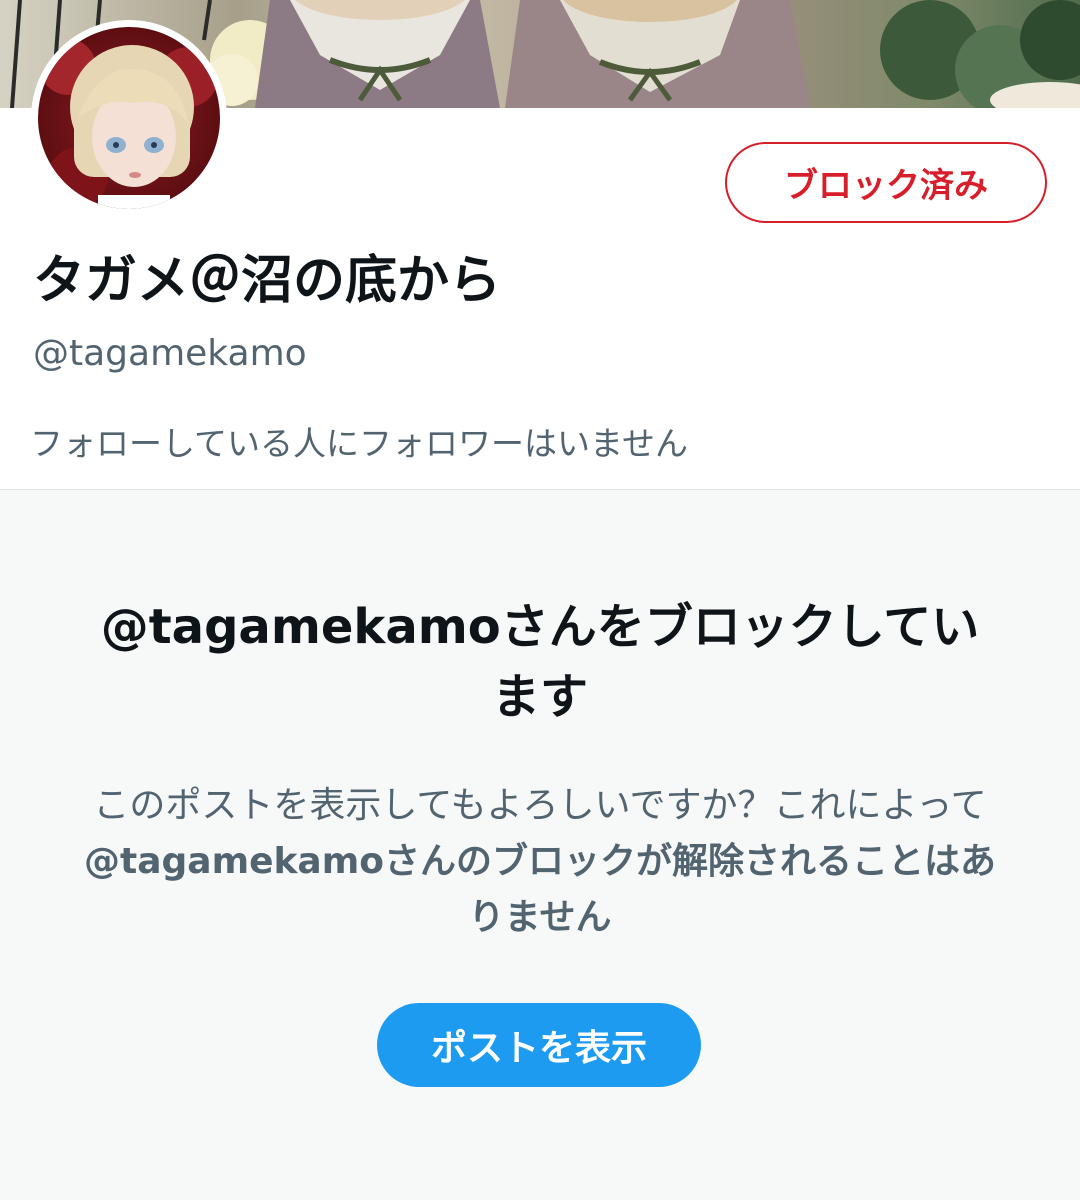  I want to click on blocked-notice-description-emphasis: @tagamekamoさんのブロックが解除されることはありません, so click(540, 889).